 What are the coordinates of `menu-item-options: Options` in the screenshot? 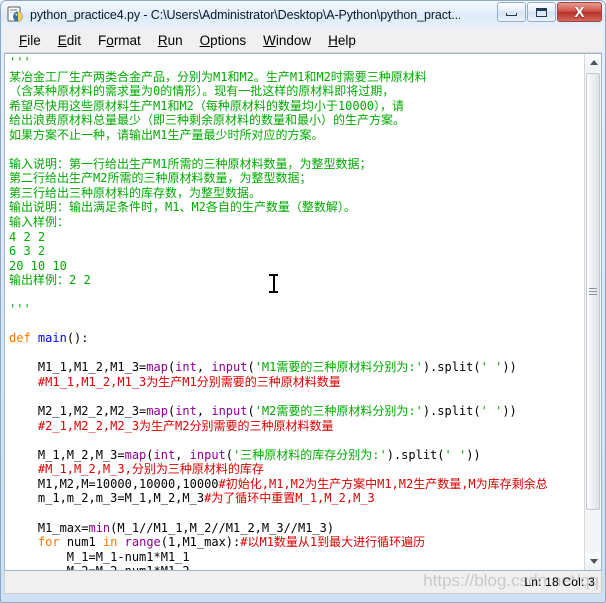 It's located at (224, 40).